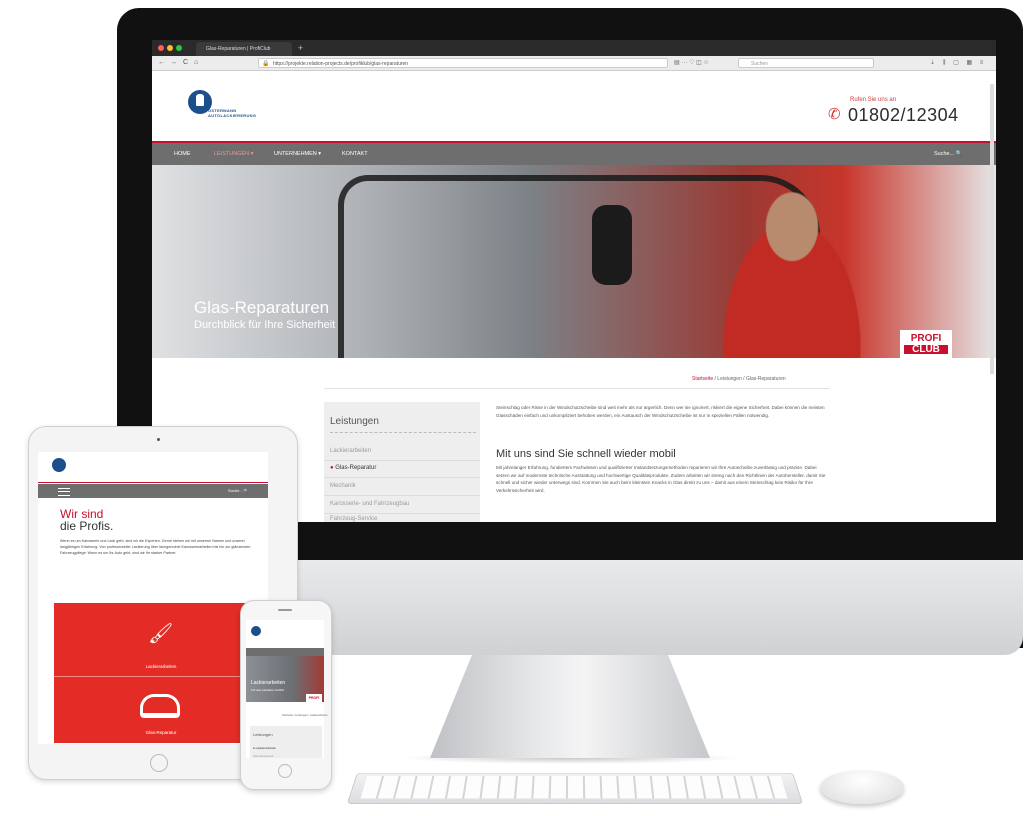 The height and width of the screenshot is (816, 1030). What do you see at coordinates (160, 706) in the screenshot?
I see `windshield-icon` at bounding box center [160, 706].